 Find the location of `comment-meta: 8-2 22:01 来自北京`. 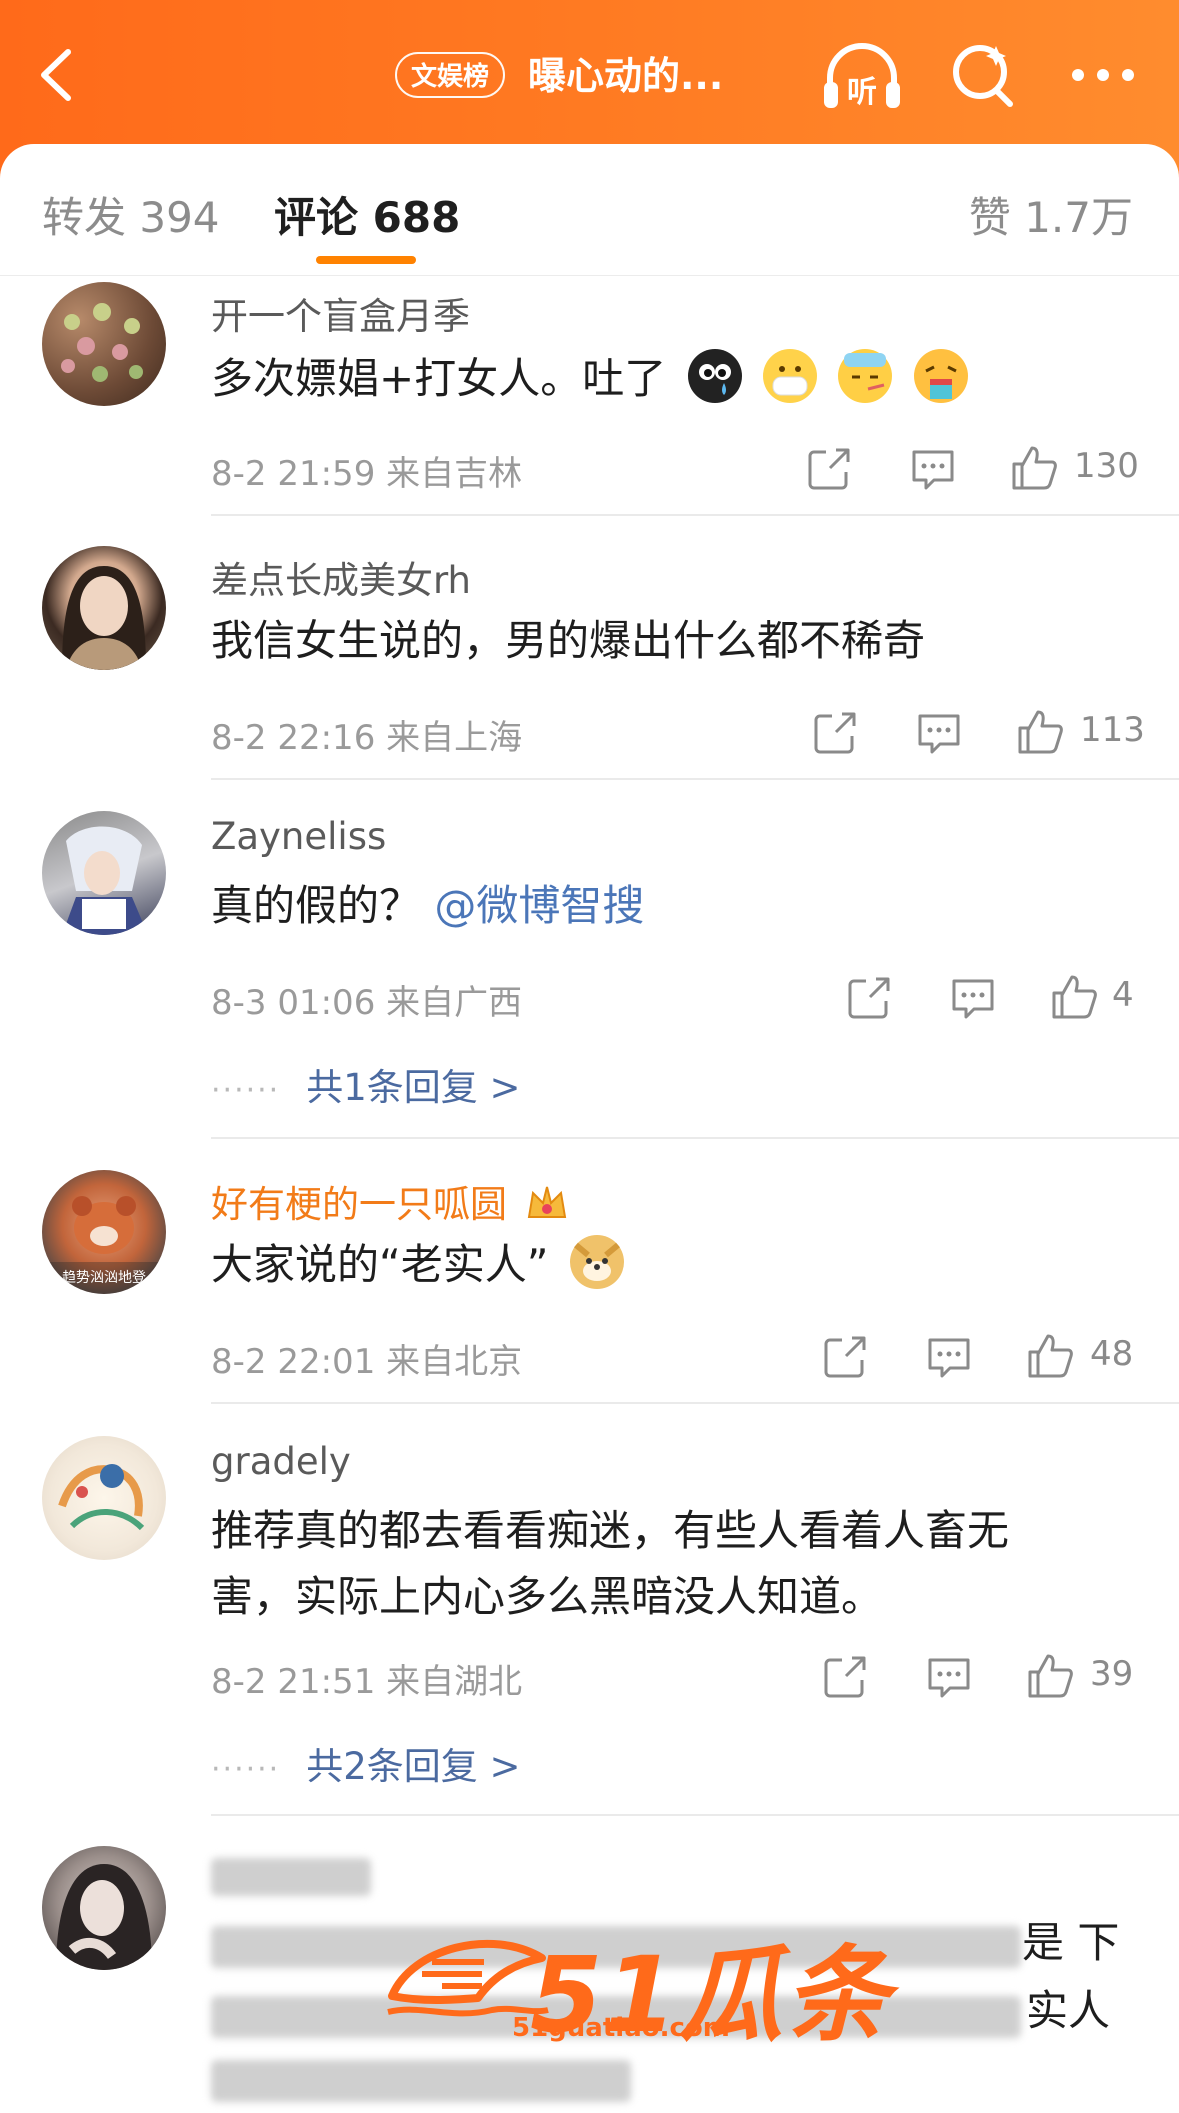

comment-meta: 8-2 22:01 来自北京 is located at coordinates (366, 1358).